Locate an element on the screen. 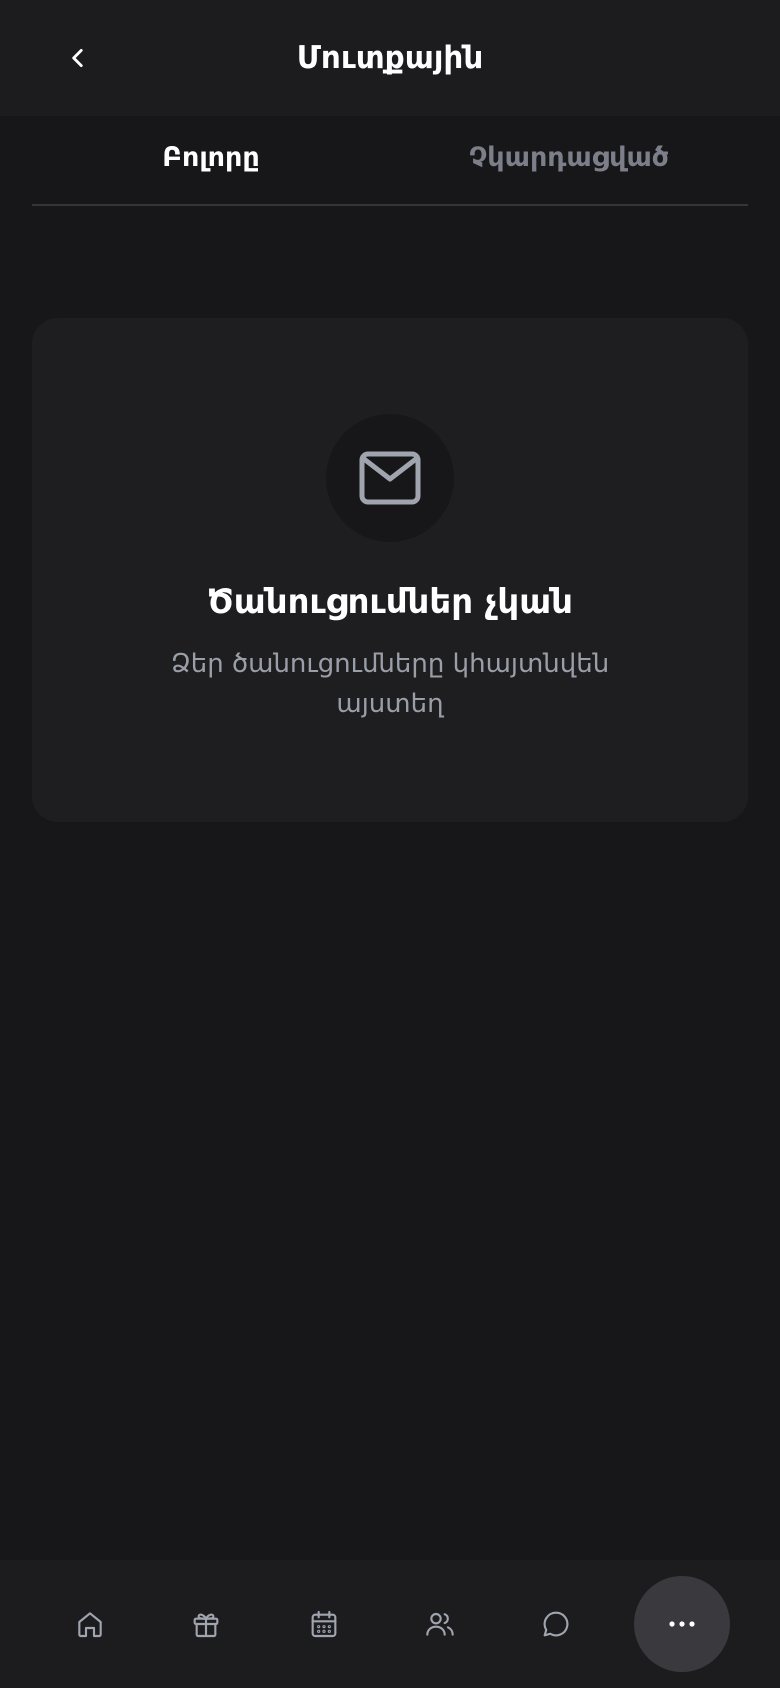 This screenshot has width=780, height=1688. more-icon is located at coordinates (682, 1624).